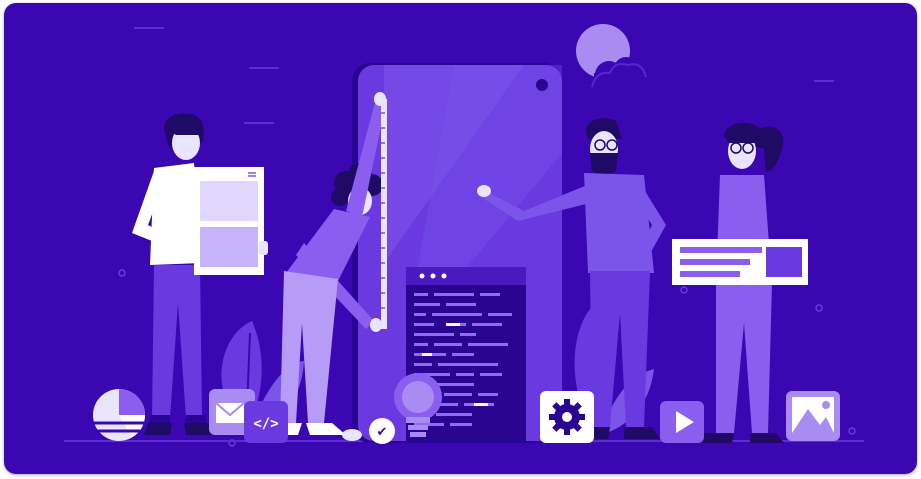  I want to click on pie-chart-icon, so click(119, 415).